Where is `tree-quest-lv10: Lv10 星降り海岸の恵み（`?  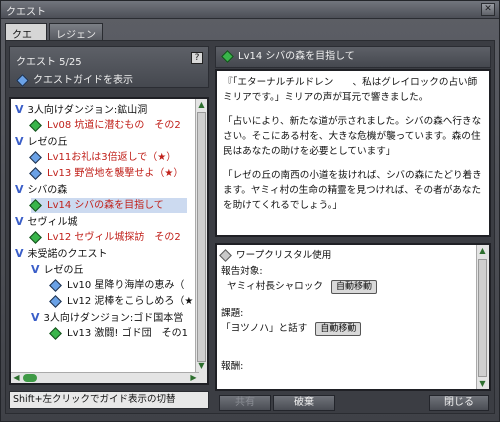
tree-quest-lv10: Lv10 星降り海岸の恵み（ is located at coordinates (117, 285).